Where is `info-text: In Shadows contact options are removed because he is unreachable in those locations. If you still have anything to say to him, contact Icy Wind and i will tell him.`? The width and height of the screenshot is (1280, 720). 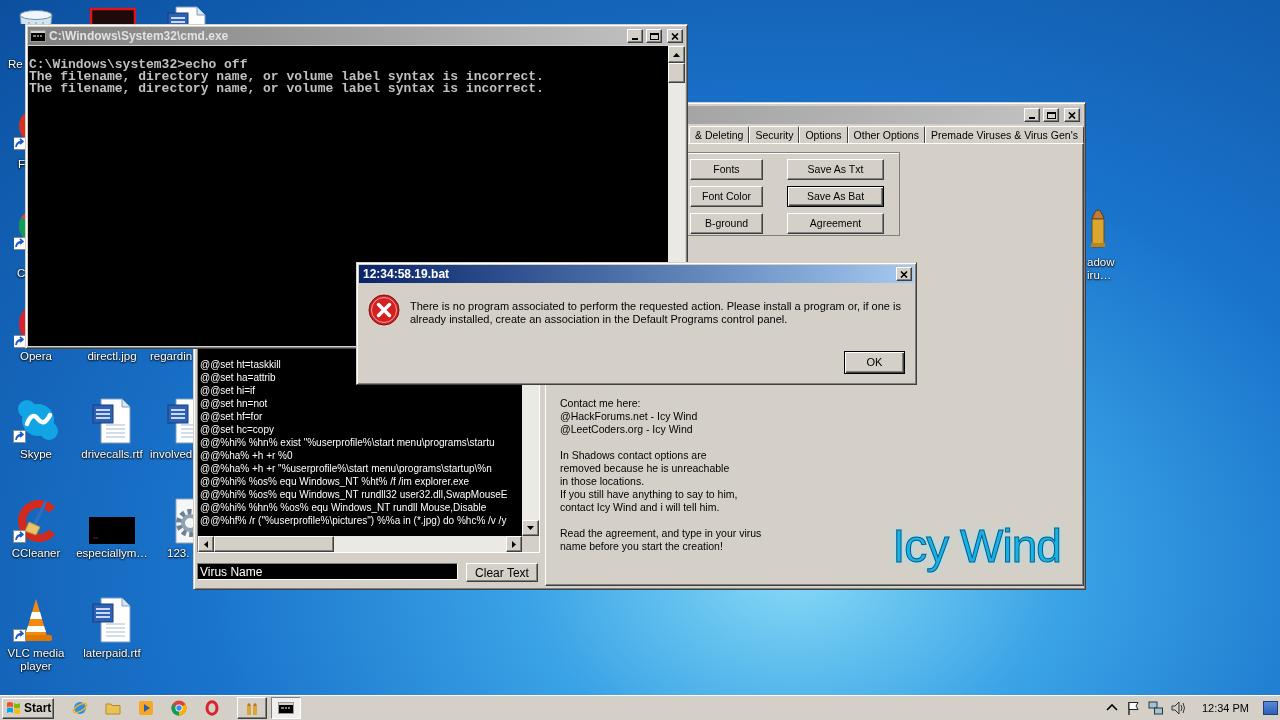 info-text: In Shadows contact options are removed because he is unreachable in those locations. If you still have anything to say to him, contact Icy Wind and i will tell him. is located at coordinates (649, 481).